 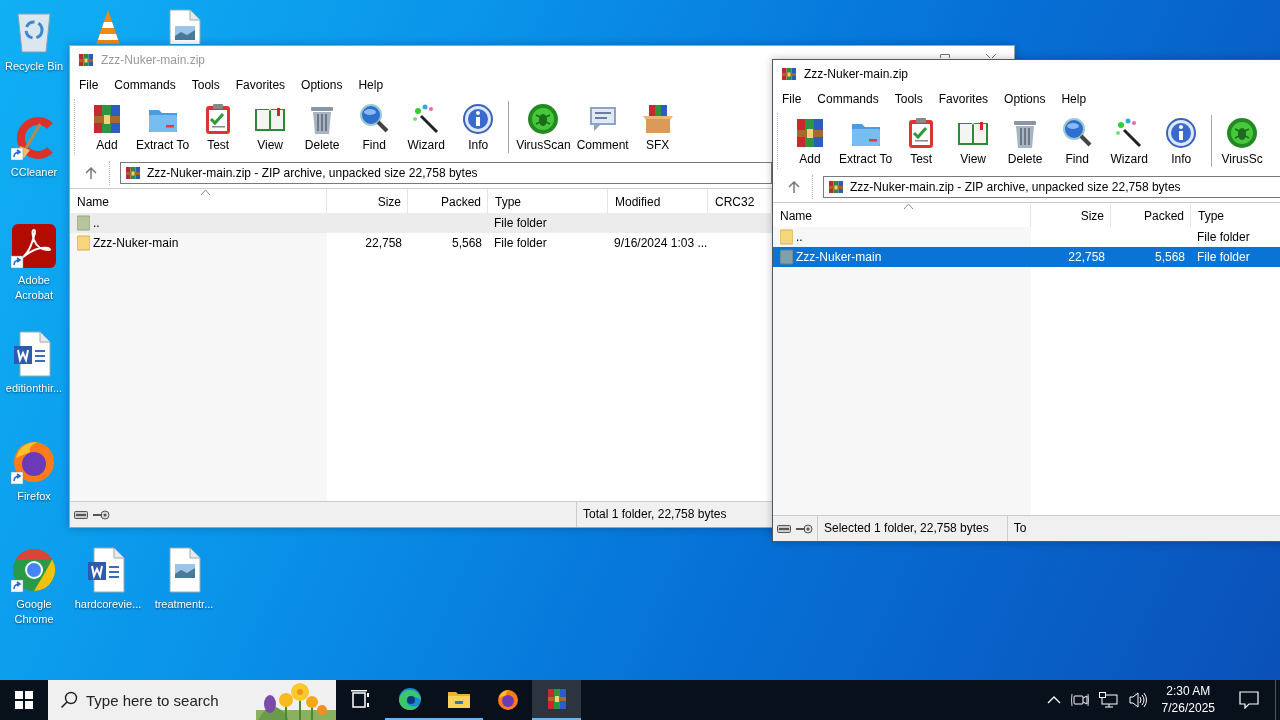 What do you see at coordinates (1053, 700) in the screenshot?
I see `chevron-up-icon` at bounding box center [1053, 700].